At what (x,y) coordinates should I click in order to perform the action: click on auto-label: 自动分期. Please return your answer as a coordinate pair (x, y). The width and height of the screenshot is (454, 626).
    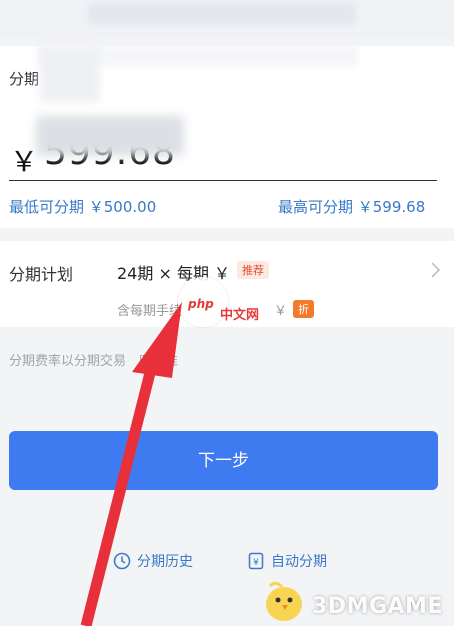
    Looking at the image, I should click on (299, 562).